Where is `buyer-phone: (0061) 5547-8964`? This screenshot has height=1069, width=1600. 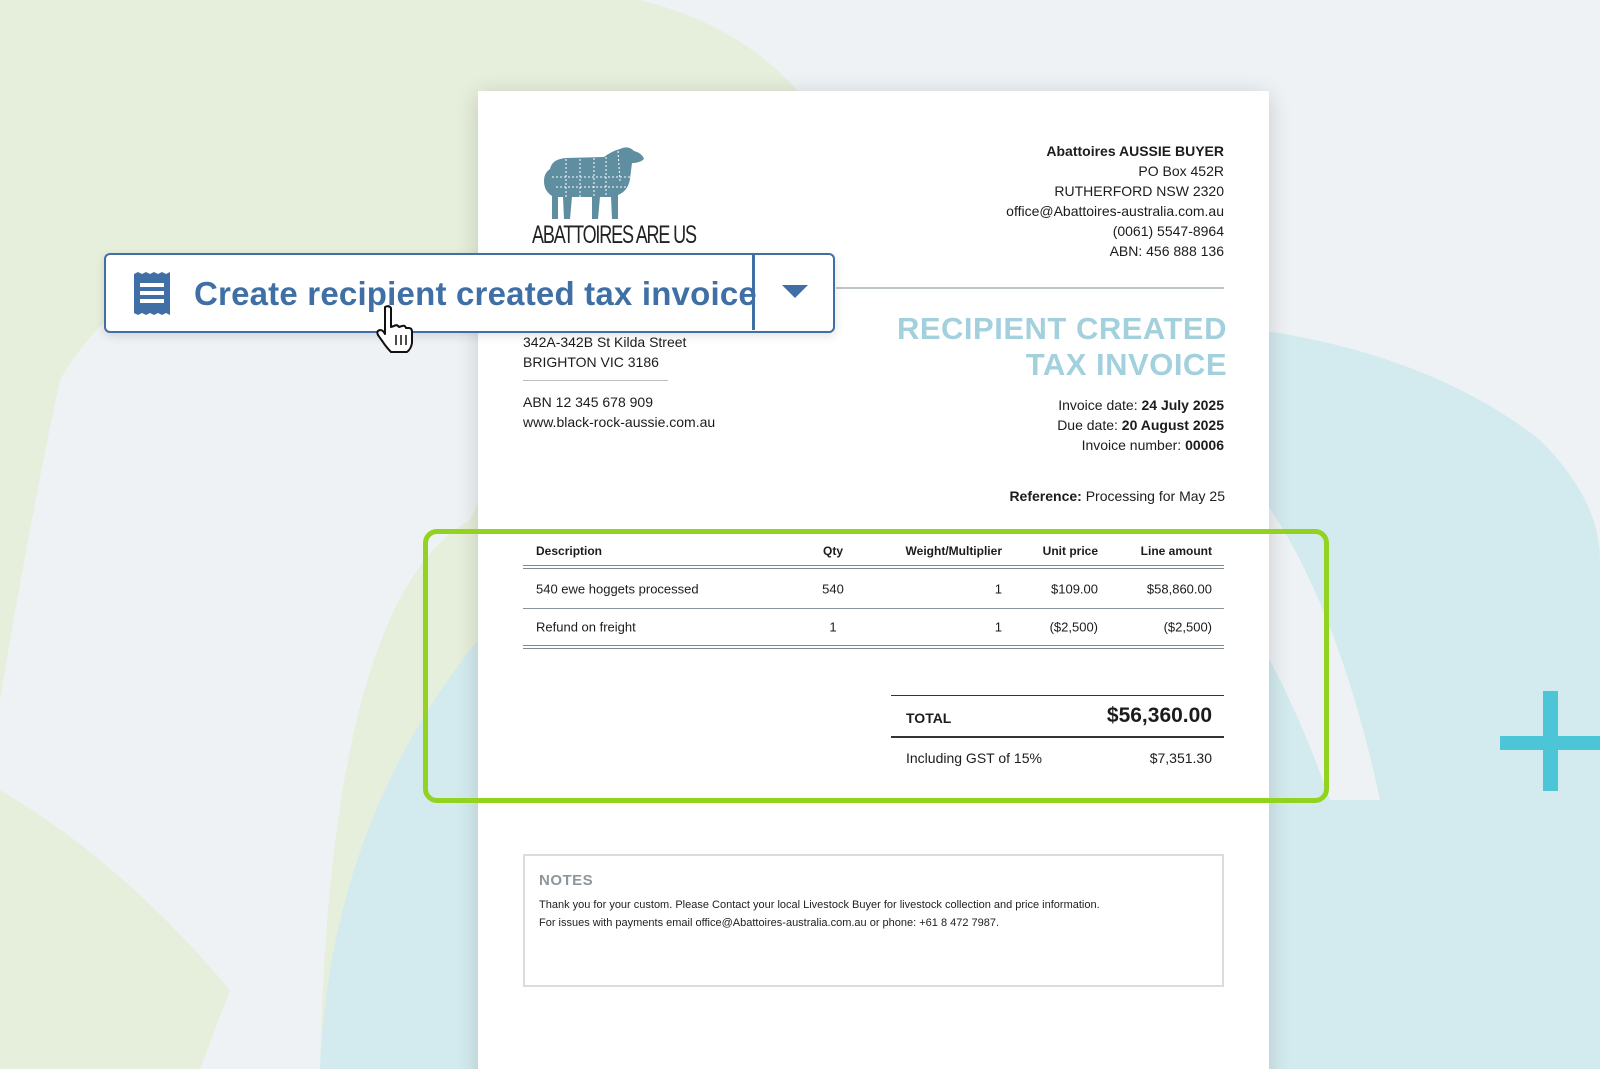
buyer-phone: (0061) 5547-8964 is located at coordinates (1168, 231).